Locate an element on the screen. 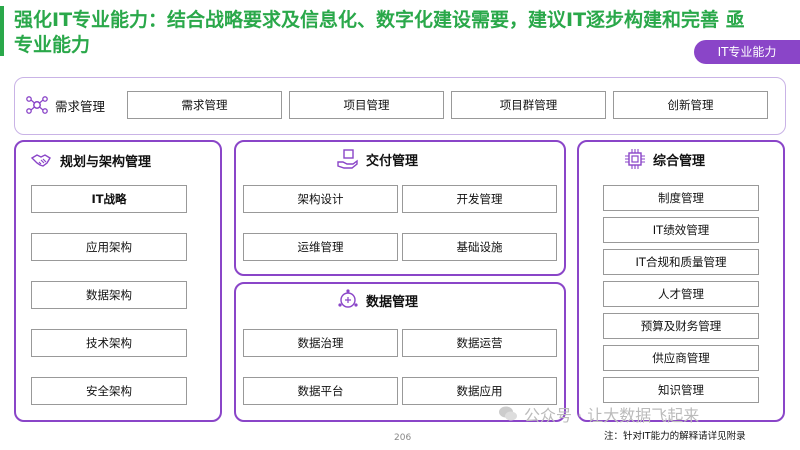  network-icon is located at coordinates (37, 105).